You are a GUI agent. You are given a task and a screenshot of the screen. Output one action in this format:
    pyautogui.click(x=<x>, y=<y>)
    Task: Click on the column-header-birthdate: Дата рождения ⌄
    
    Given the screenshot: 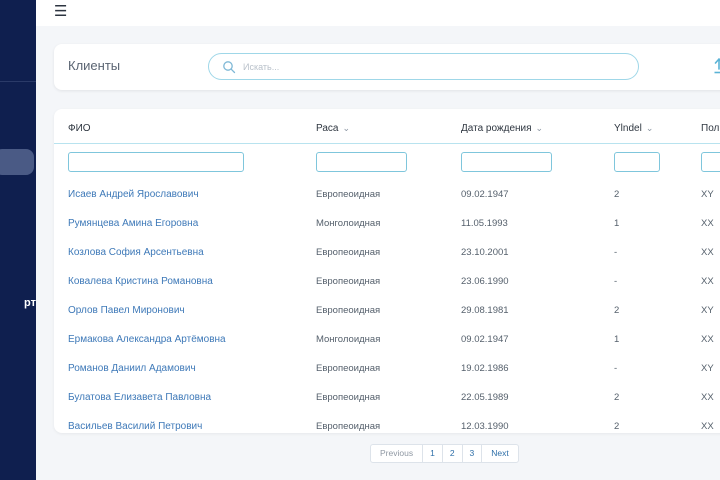 What is the action you would take?
    pyautogui.click(x=502, y=128)
    